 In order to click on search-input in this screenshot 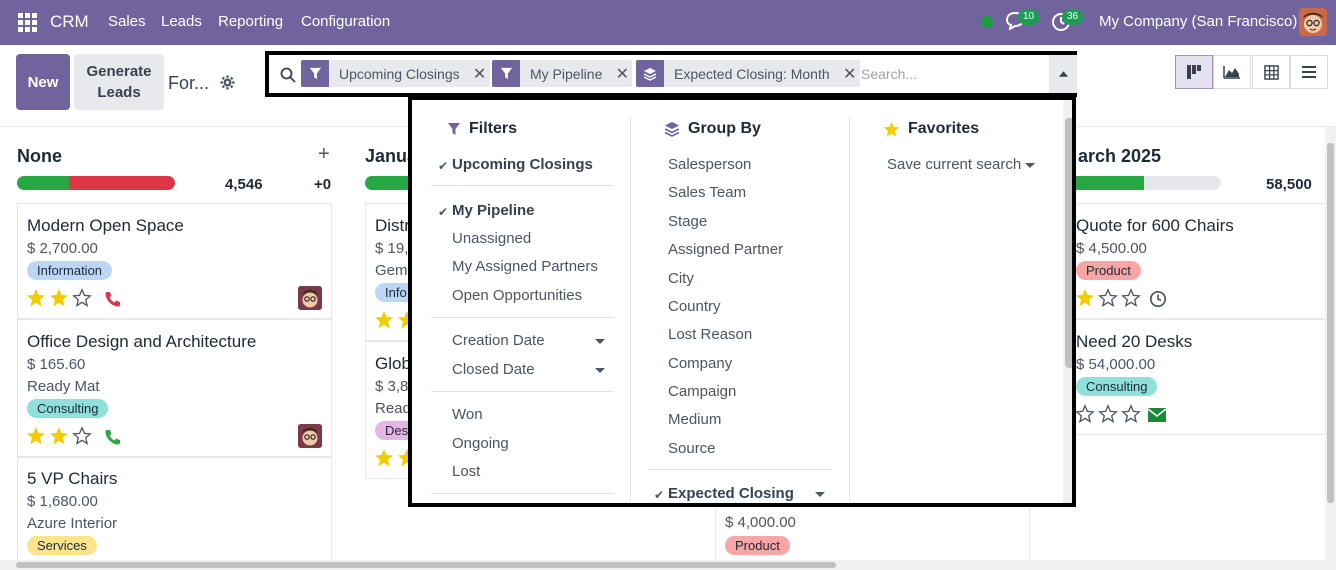, I will do `click(951, 74)`.